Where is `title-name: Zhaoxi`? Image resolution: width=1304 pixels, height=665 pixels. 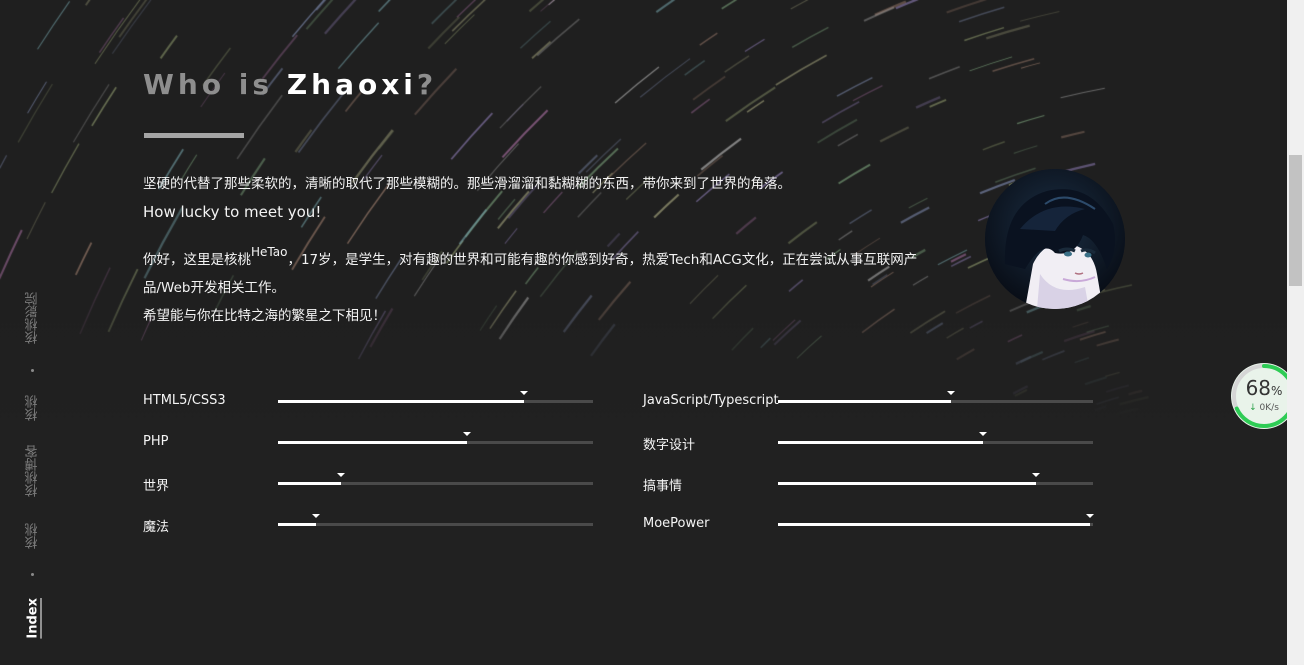 title-name: Zhaoxi is located at coordinates (351, 84).